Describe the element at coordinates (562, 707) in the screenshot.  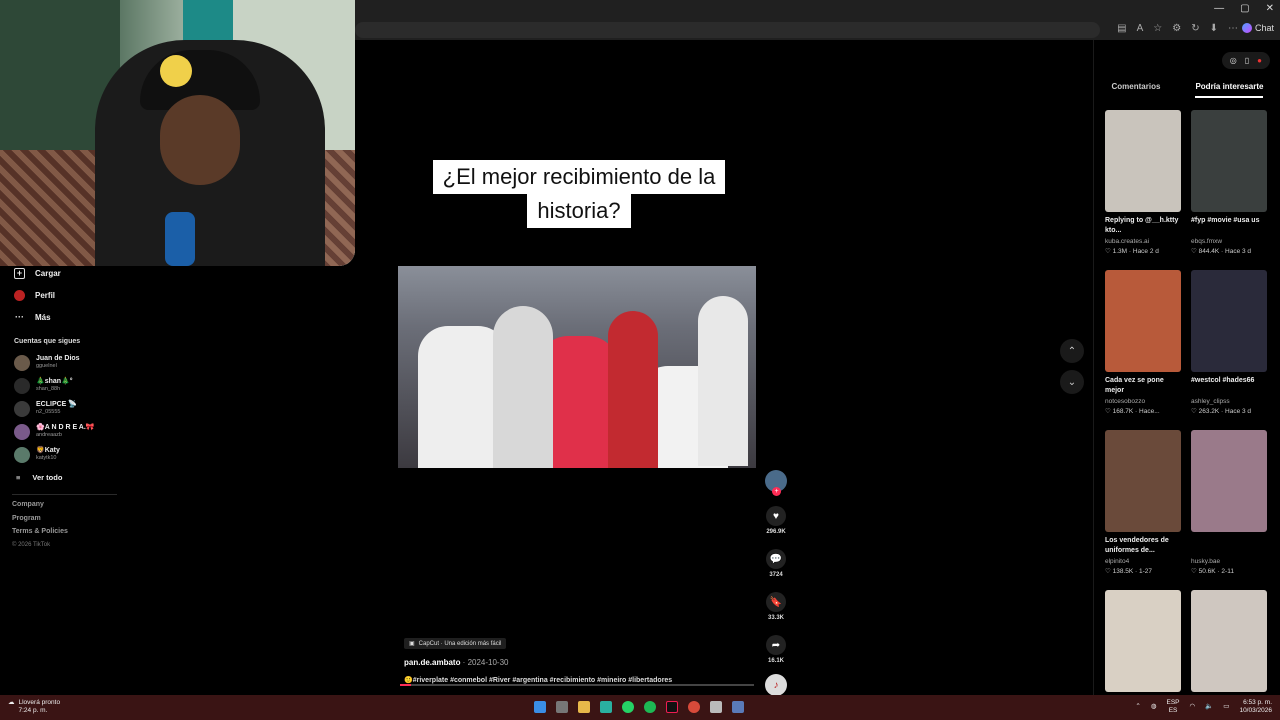
I see `task-view-icon` at that location.